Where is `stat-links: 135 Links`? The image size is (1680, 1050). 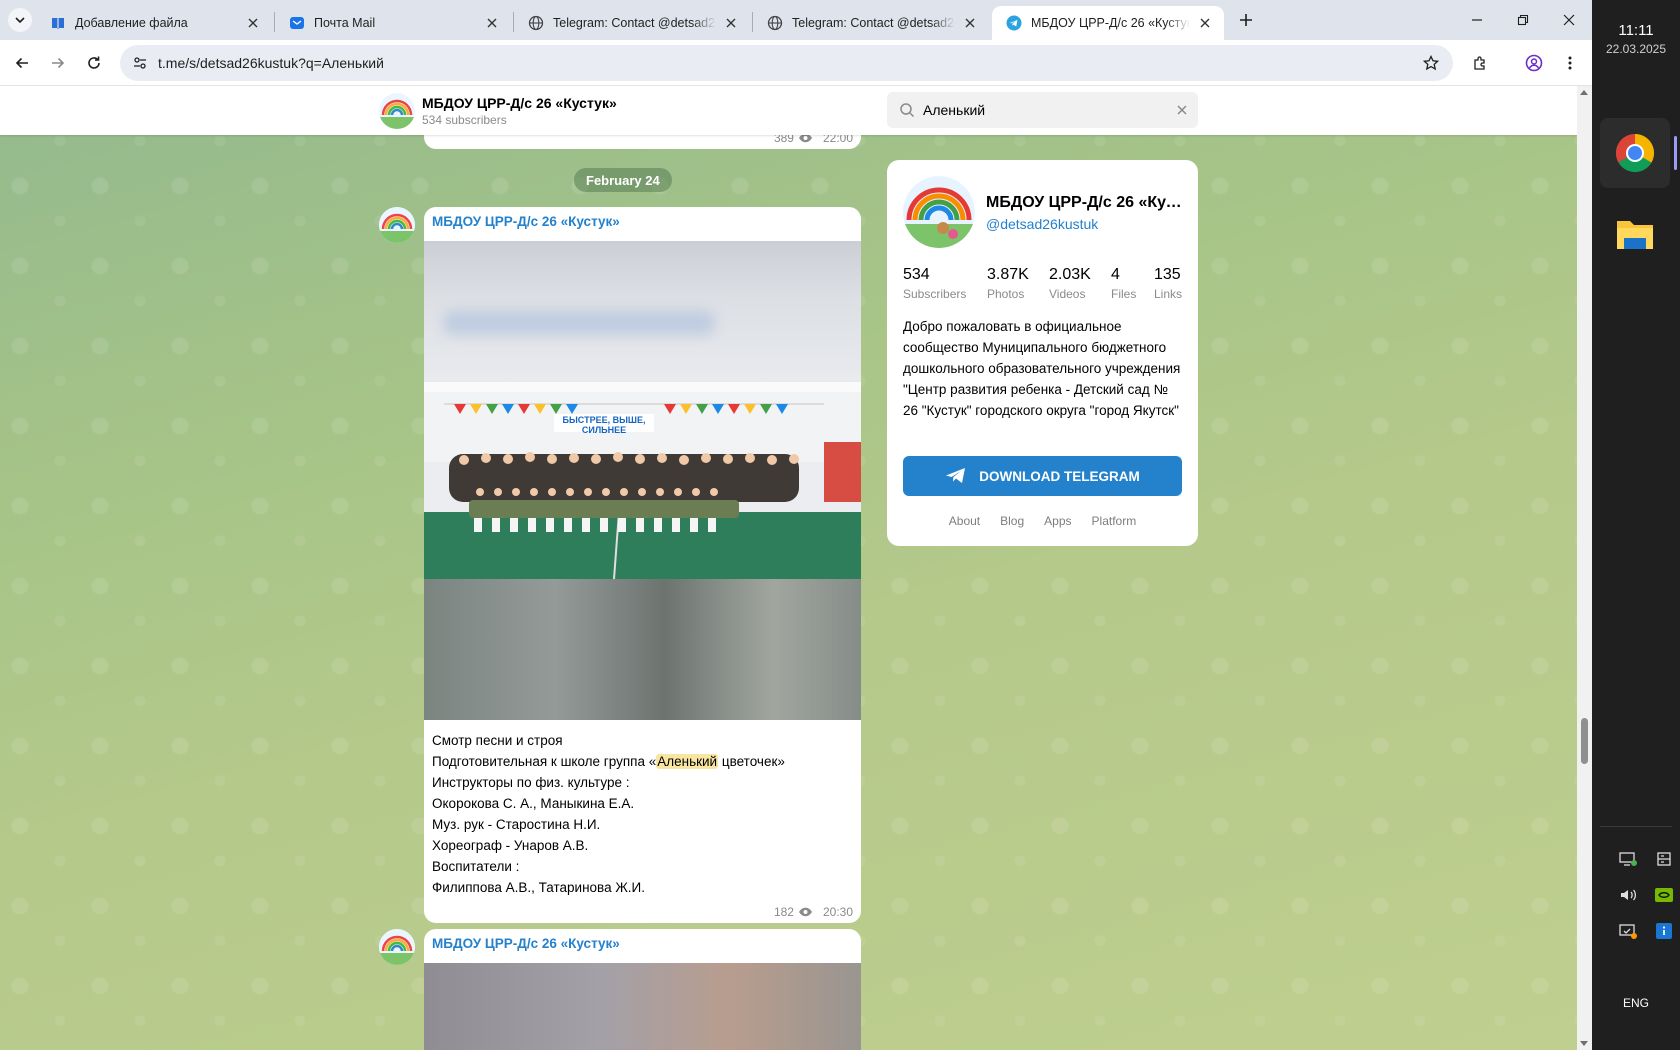 stat-links: 135 Links is located at coordinates (1168, 283).